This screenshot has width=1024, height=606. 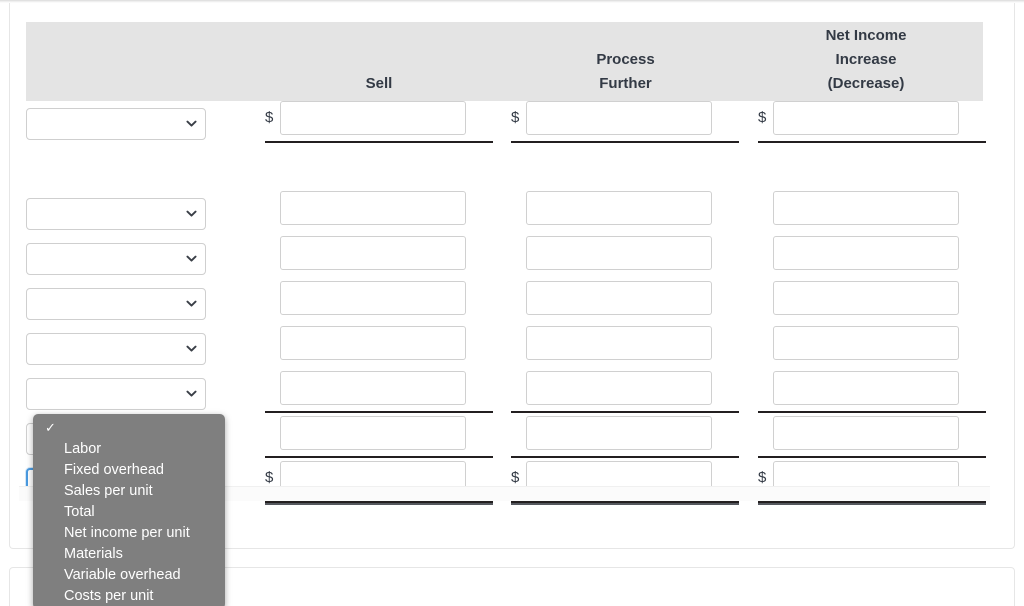 What do you see at coordinates (373, 388) in the screenshot?
I see `amount-input-sell-row6` at bounding box center [373, 388].